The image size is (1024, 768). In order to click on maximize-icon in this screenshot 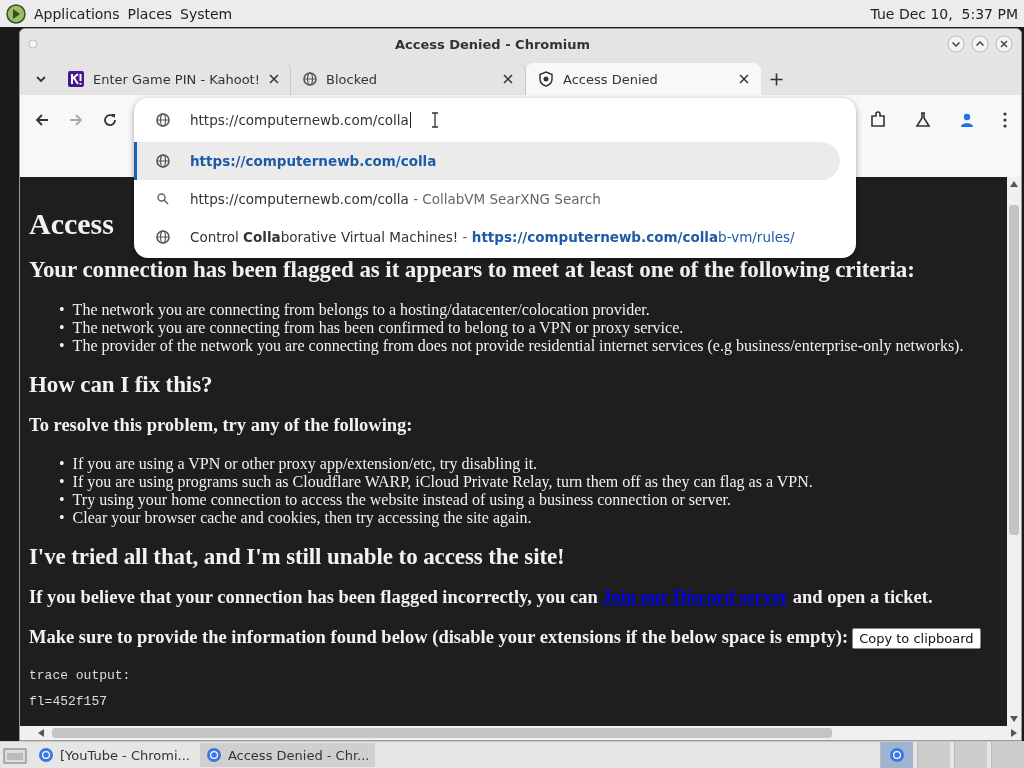, I will do `click(980, 44)`.